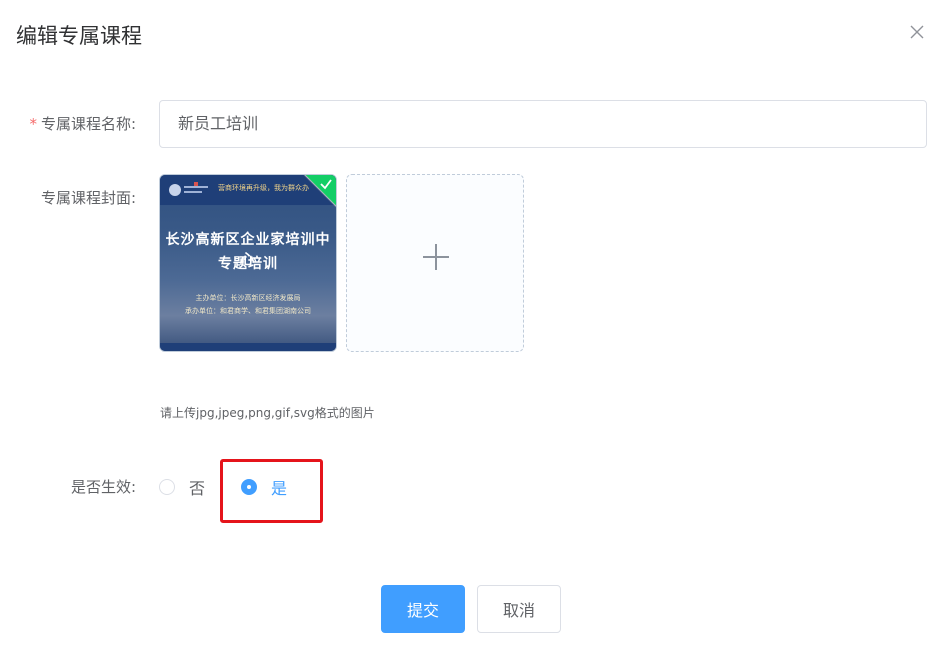 The image size is (942, 653). Describe the element at coordinates (197, 488) in the screenshot. I see `radio-label-no: 否` at that location.